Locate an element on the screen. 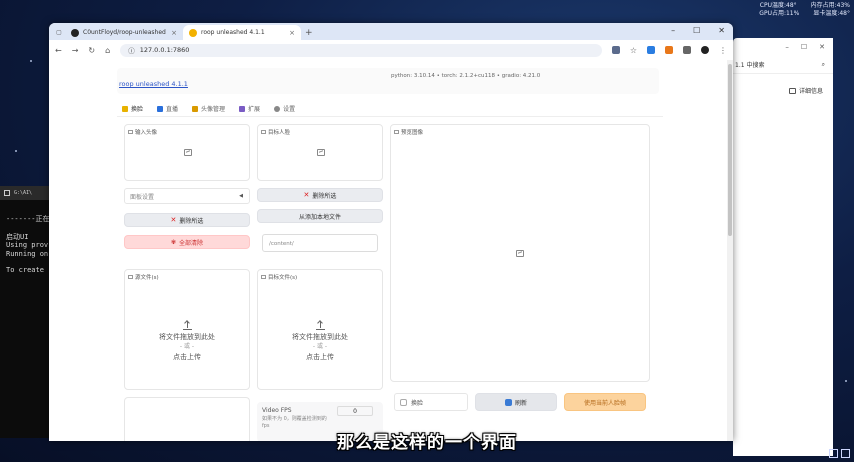 This screenshot has width=854, height=462. tab-label: 扩展 is located at coordinates (254, 109).